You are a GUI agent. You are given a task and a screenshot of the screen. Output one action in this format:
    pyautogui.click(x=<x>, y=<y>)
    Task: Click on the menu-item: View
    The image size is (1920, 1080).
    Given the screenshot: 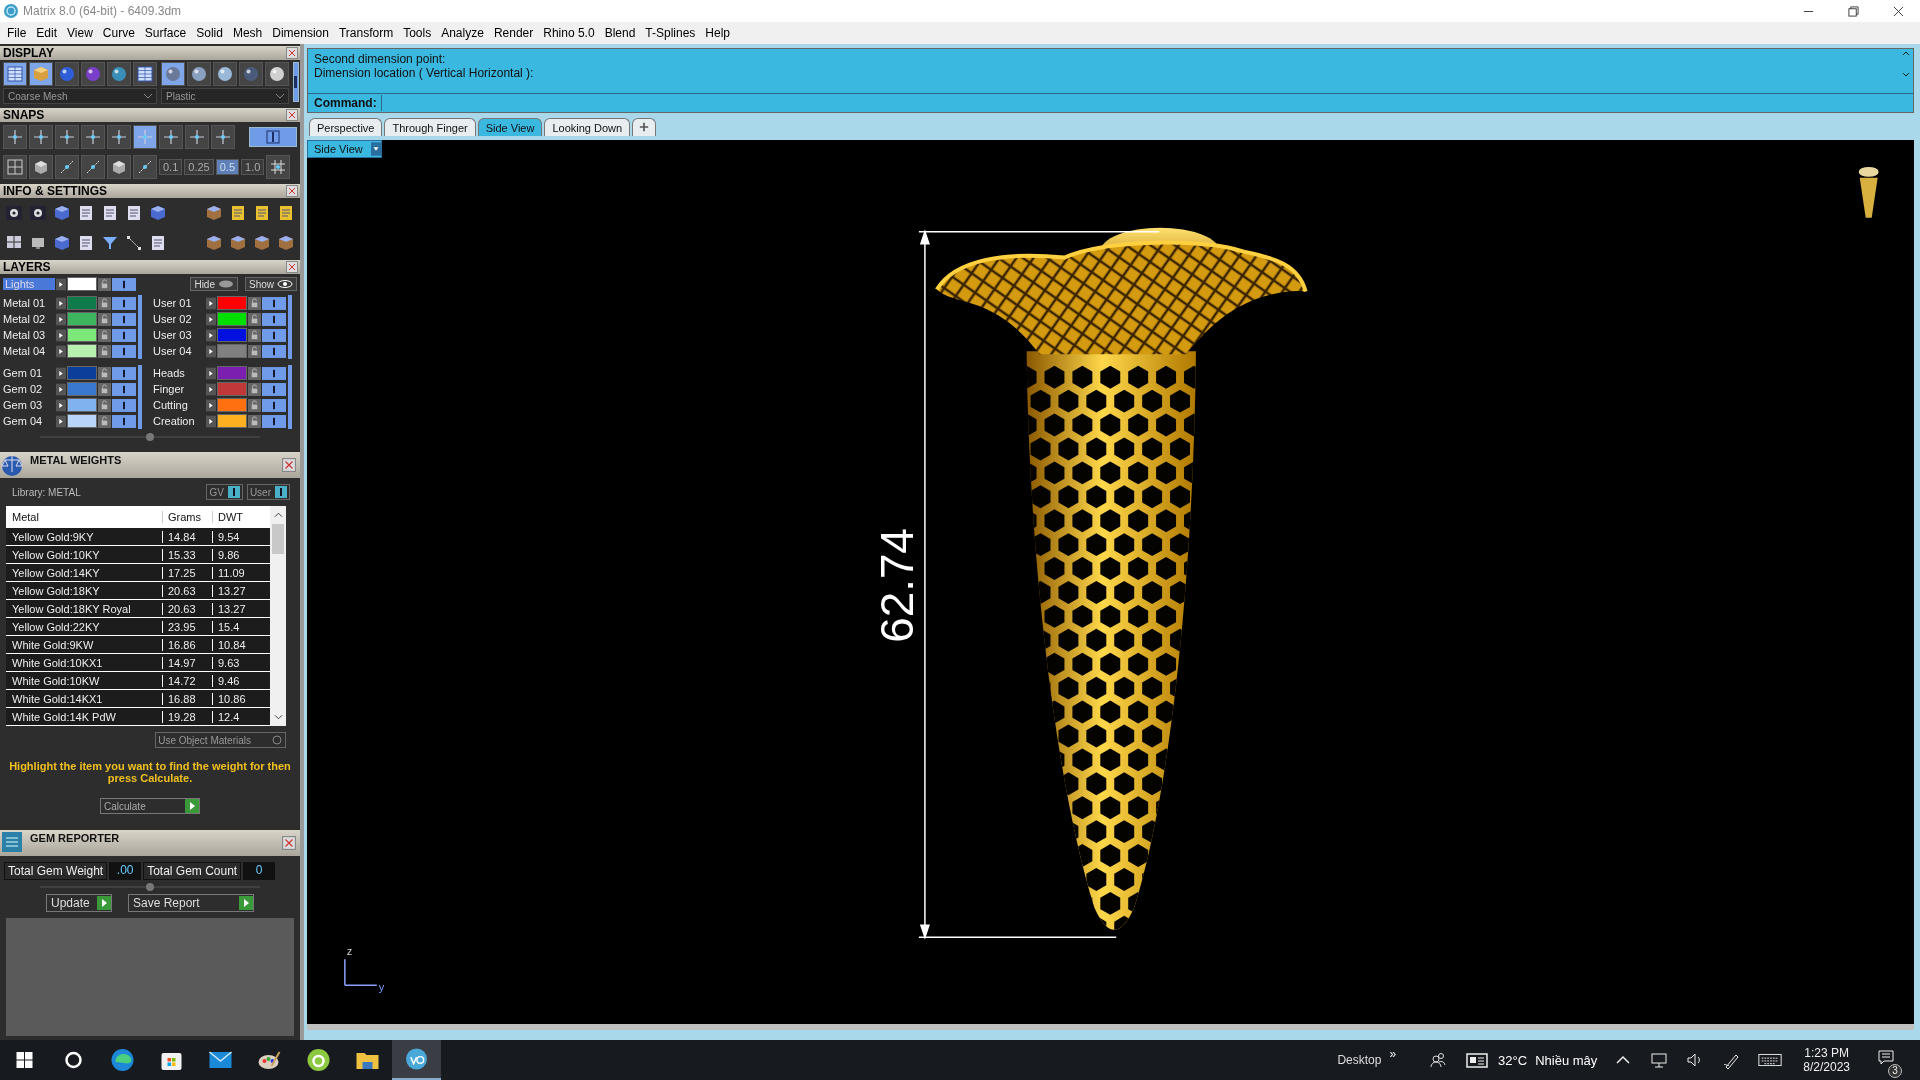 What is the action you would take?
    pyautogui.click(x=80, y=33)
    